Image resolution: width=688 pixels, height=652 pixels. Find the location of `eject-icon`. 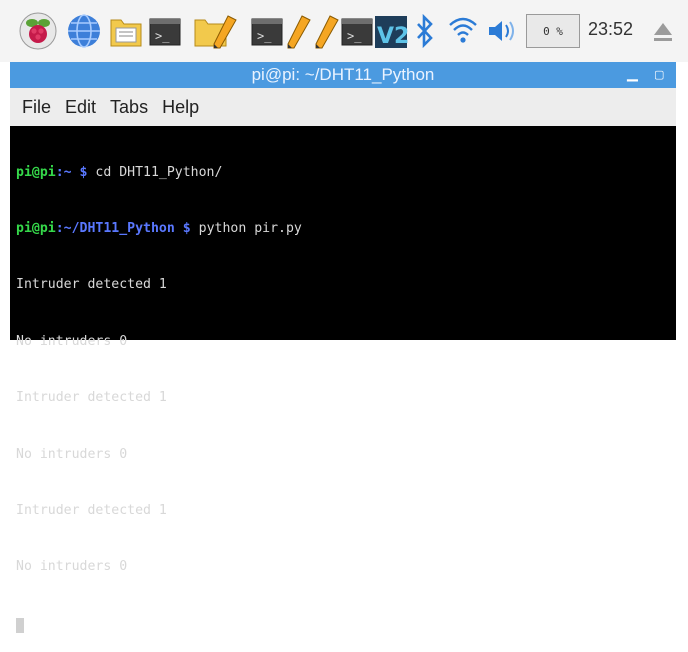

eject-icon is located at coordinates (663, 32).